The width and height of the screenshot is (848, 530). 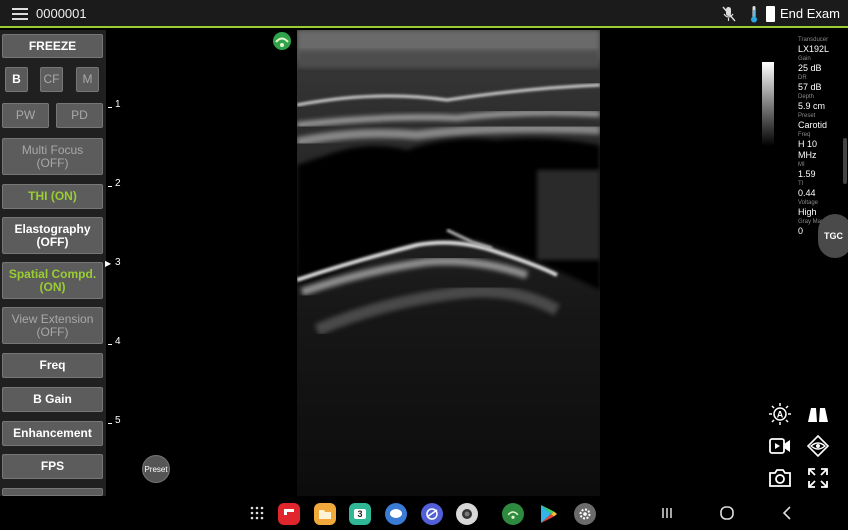 I want to click on thermometer-icon, so click(x=754, y=14).